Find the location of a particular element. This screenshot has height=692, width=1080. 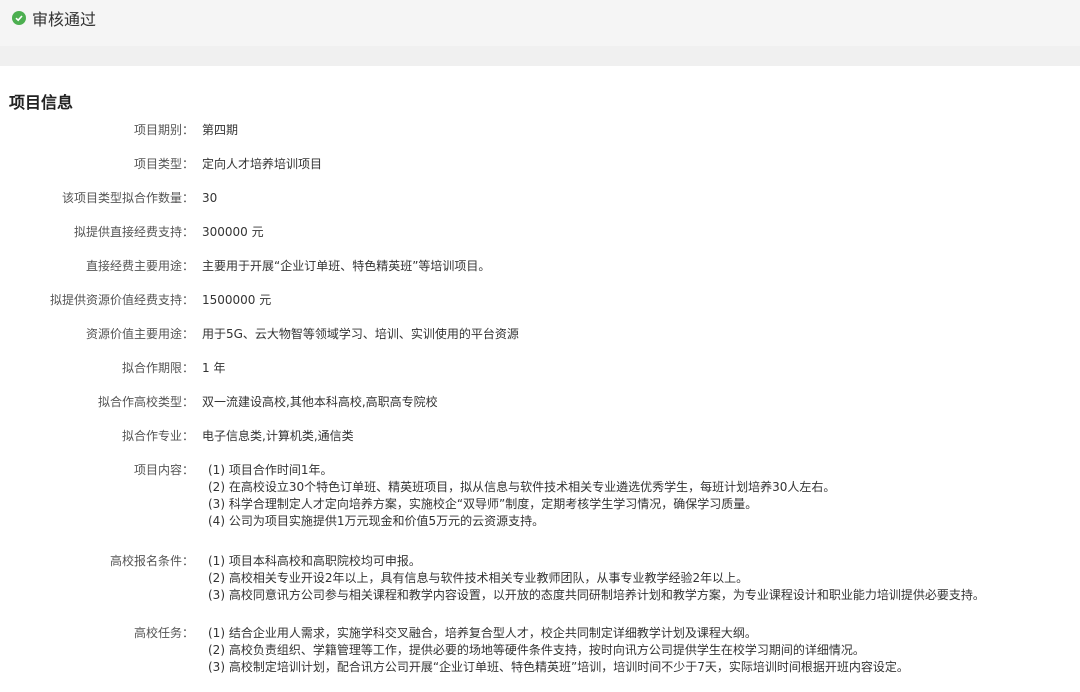

section-title: 项目信息 is located at coordinates (41, 102).